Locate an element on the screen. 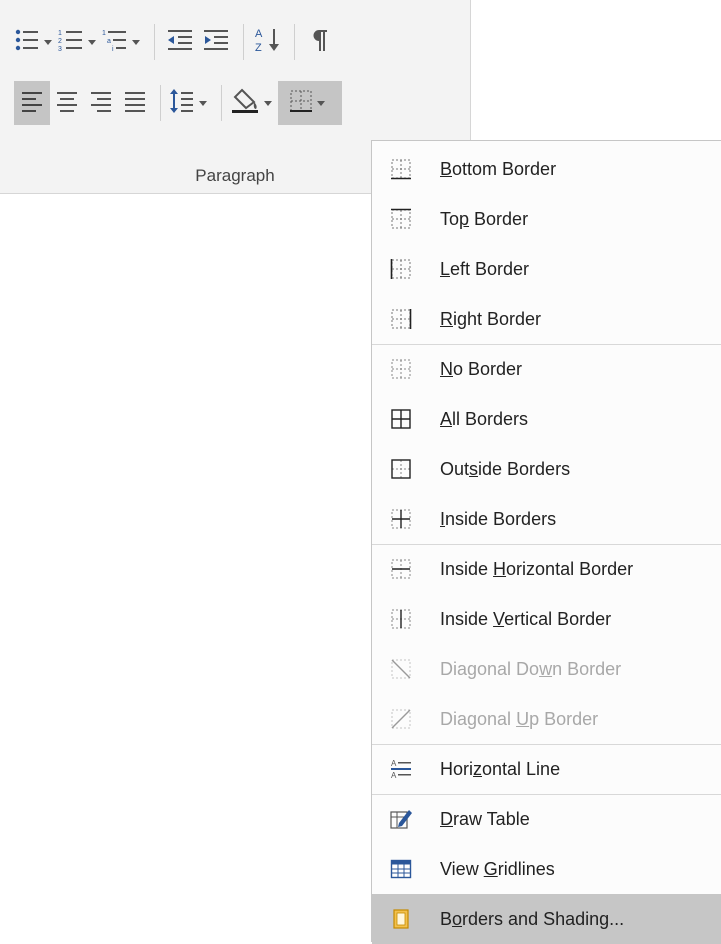 Image resolution: width=721 pixels, height=944 pixels. inside-borders-icon is located at coordinates (401, 519).